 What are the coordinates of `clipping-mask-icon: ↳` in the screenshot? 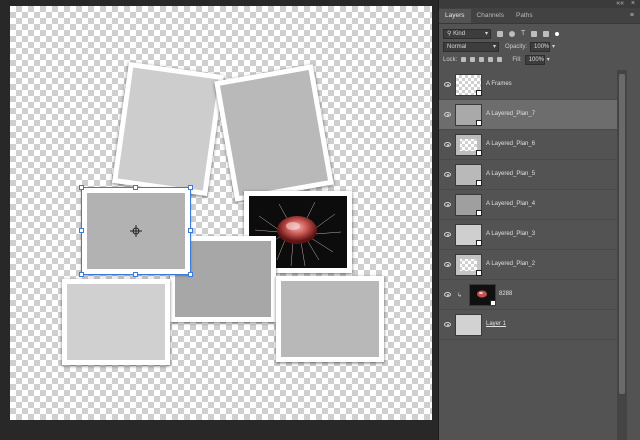 It's located at (460, 296).